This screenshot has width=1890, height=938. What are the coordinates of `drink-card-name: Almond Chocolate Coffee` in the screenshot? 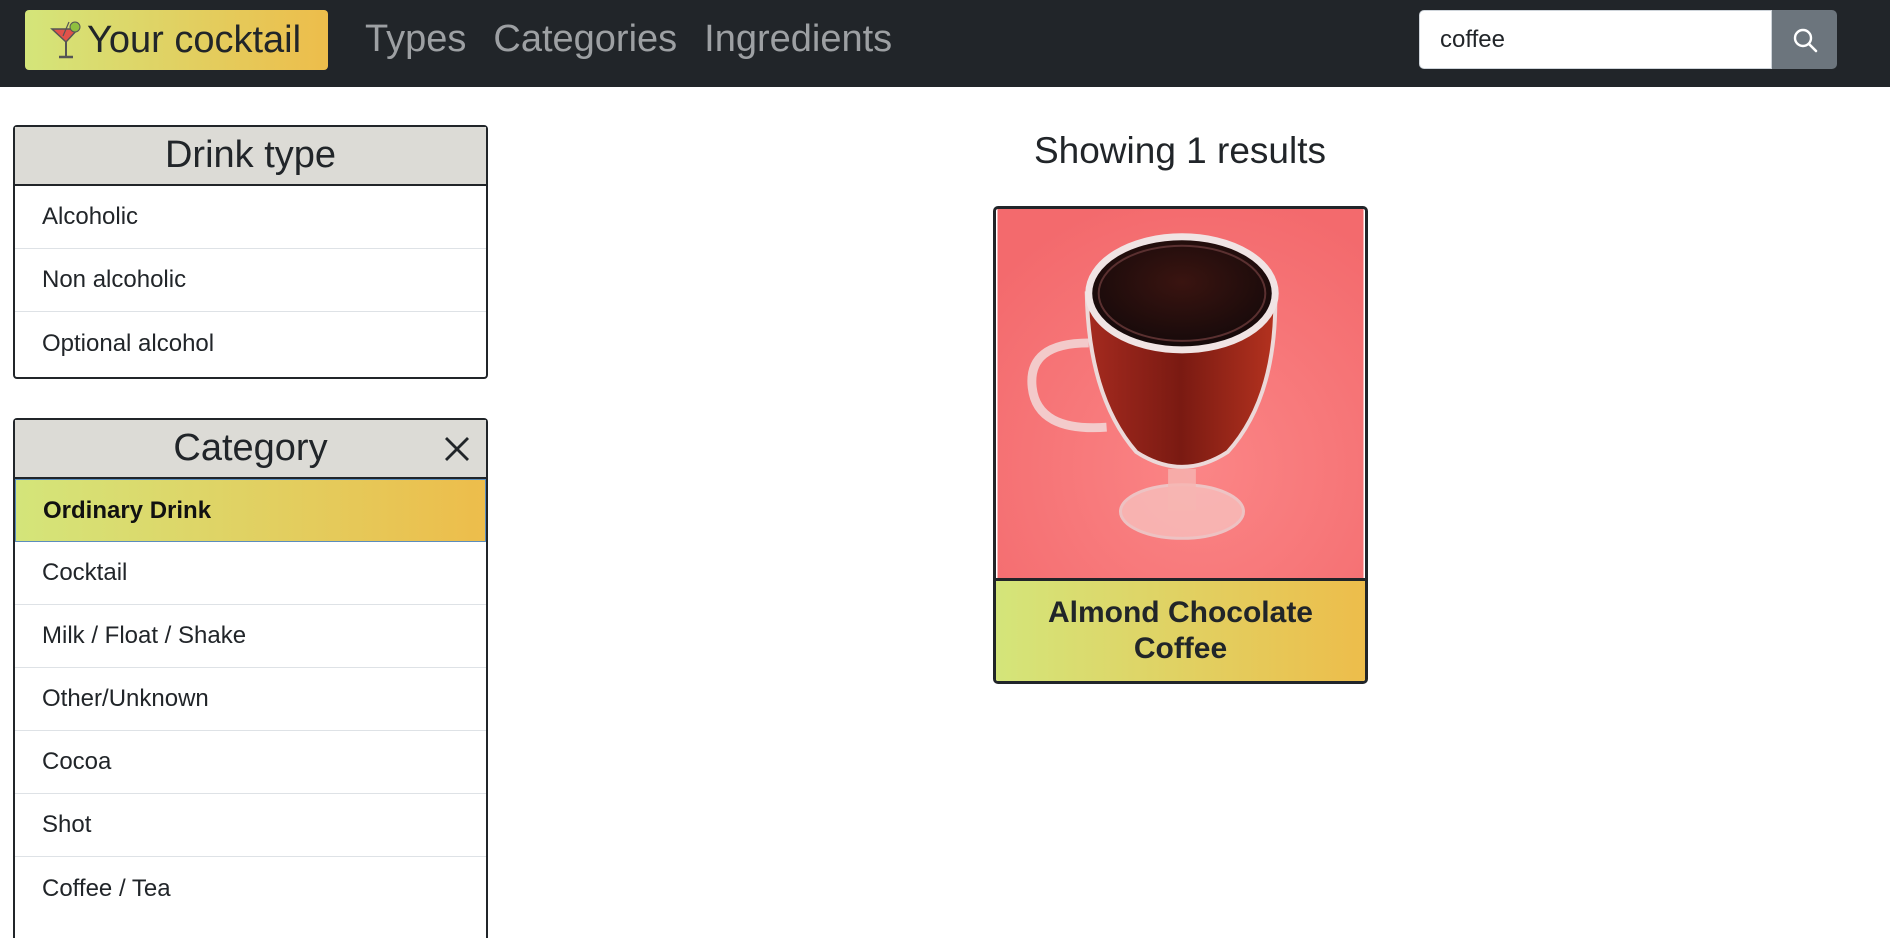 It's located at (1180, 631).